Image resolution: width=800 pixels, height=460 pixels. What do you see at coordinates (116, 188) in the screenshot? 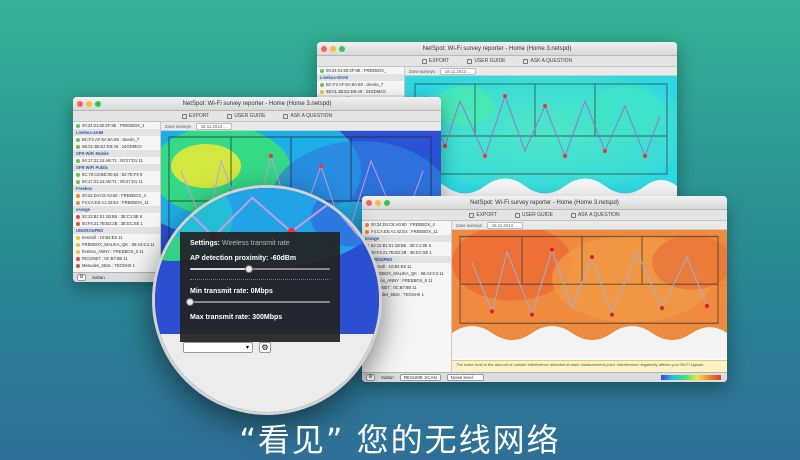
I see `sidebar-group-header: Freebox` at bounding box center [116, 188].